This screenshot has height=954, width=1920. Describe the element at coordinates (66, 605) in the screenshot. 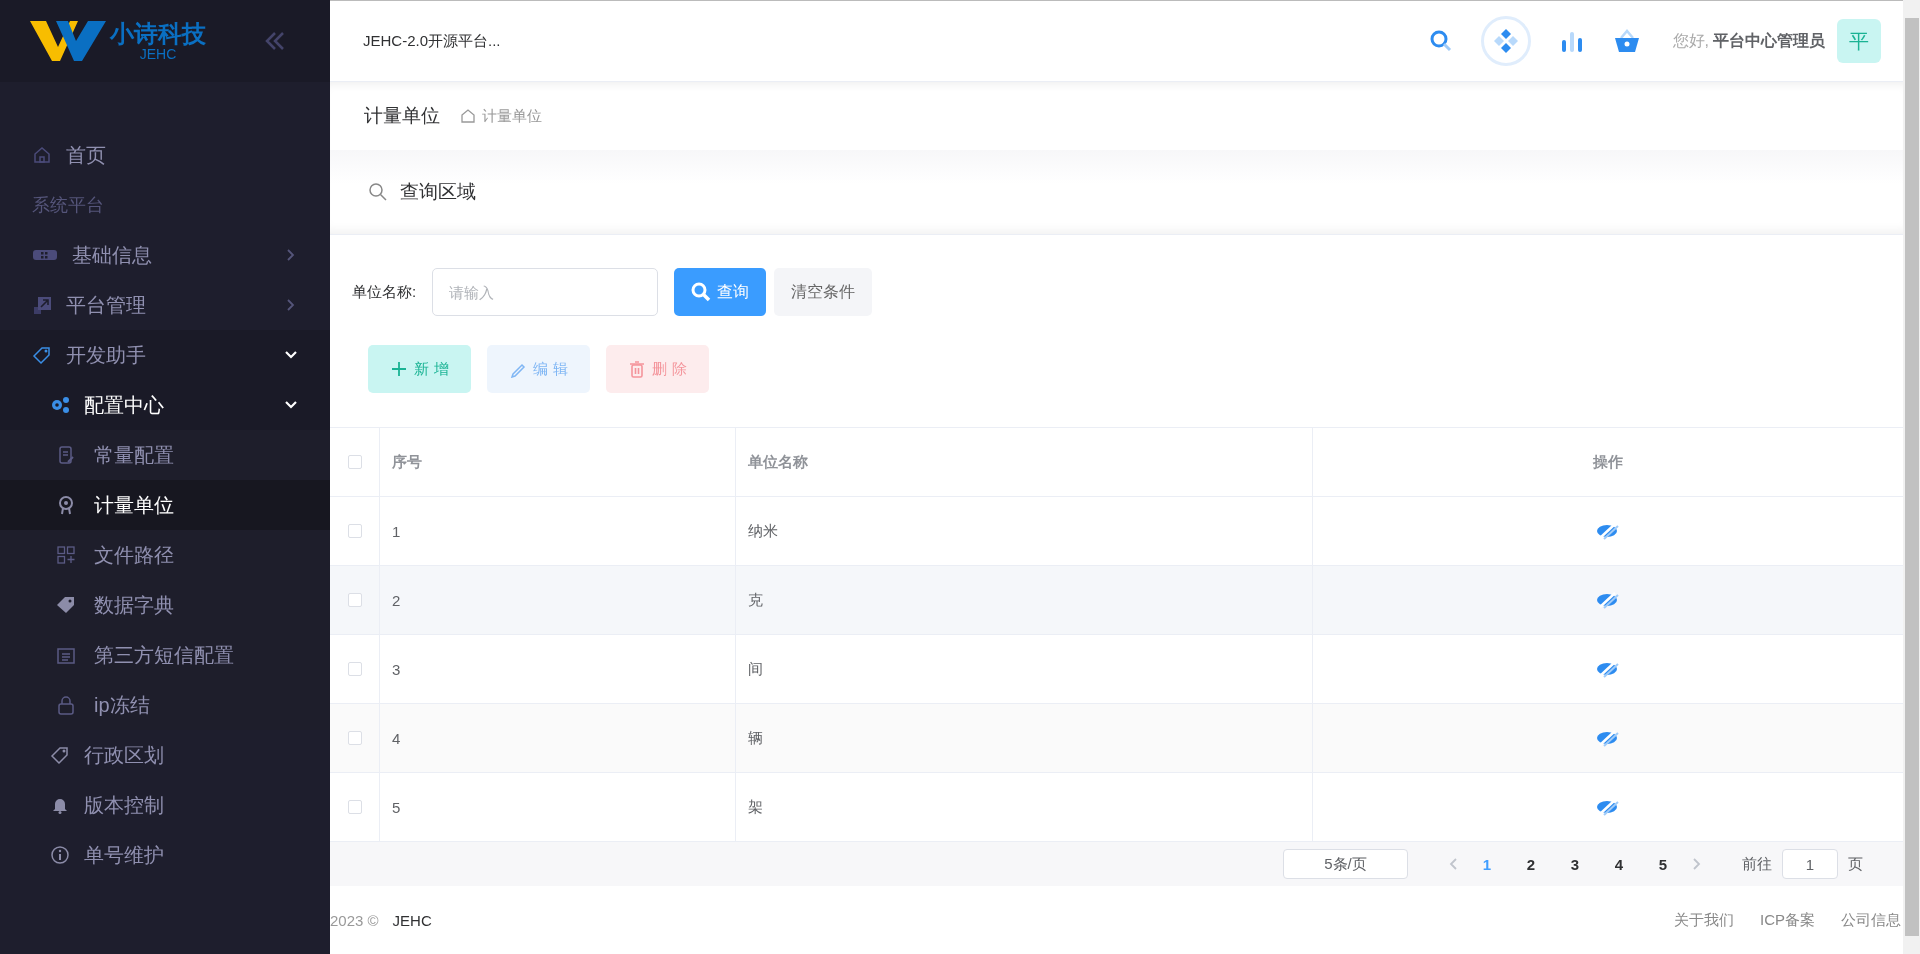

I see `price-tag-icon` at that location.